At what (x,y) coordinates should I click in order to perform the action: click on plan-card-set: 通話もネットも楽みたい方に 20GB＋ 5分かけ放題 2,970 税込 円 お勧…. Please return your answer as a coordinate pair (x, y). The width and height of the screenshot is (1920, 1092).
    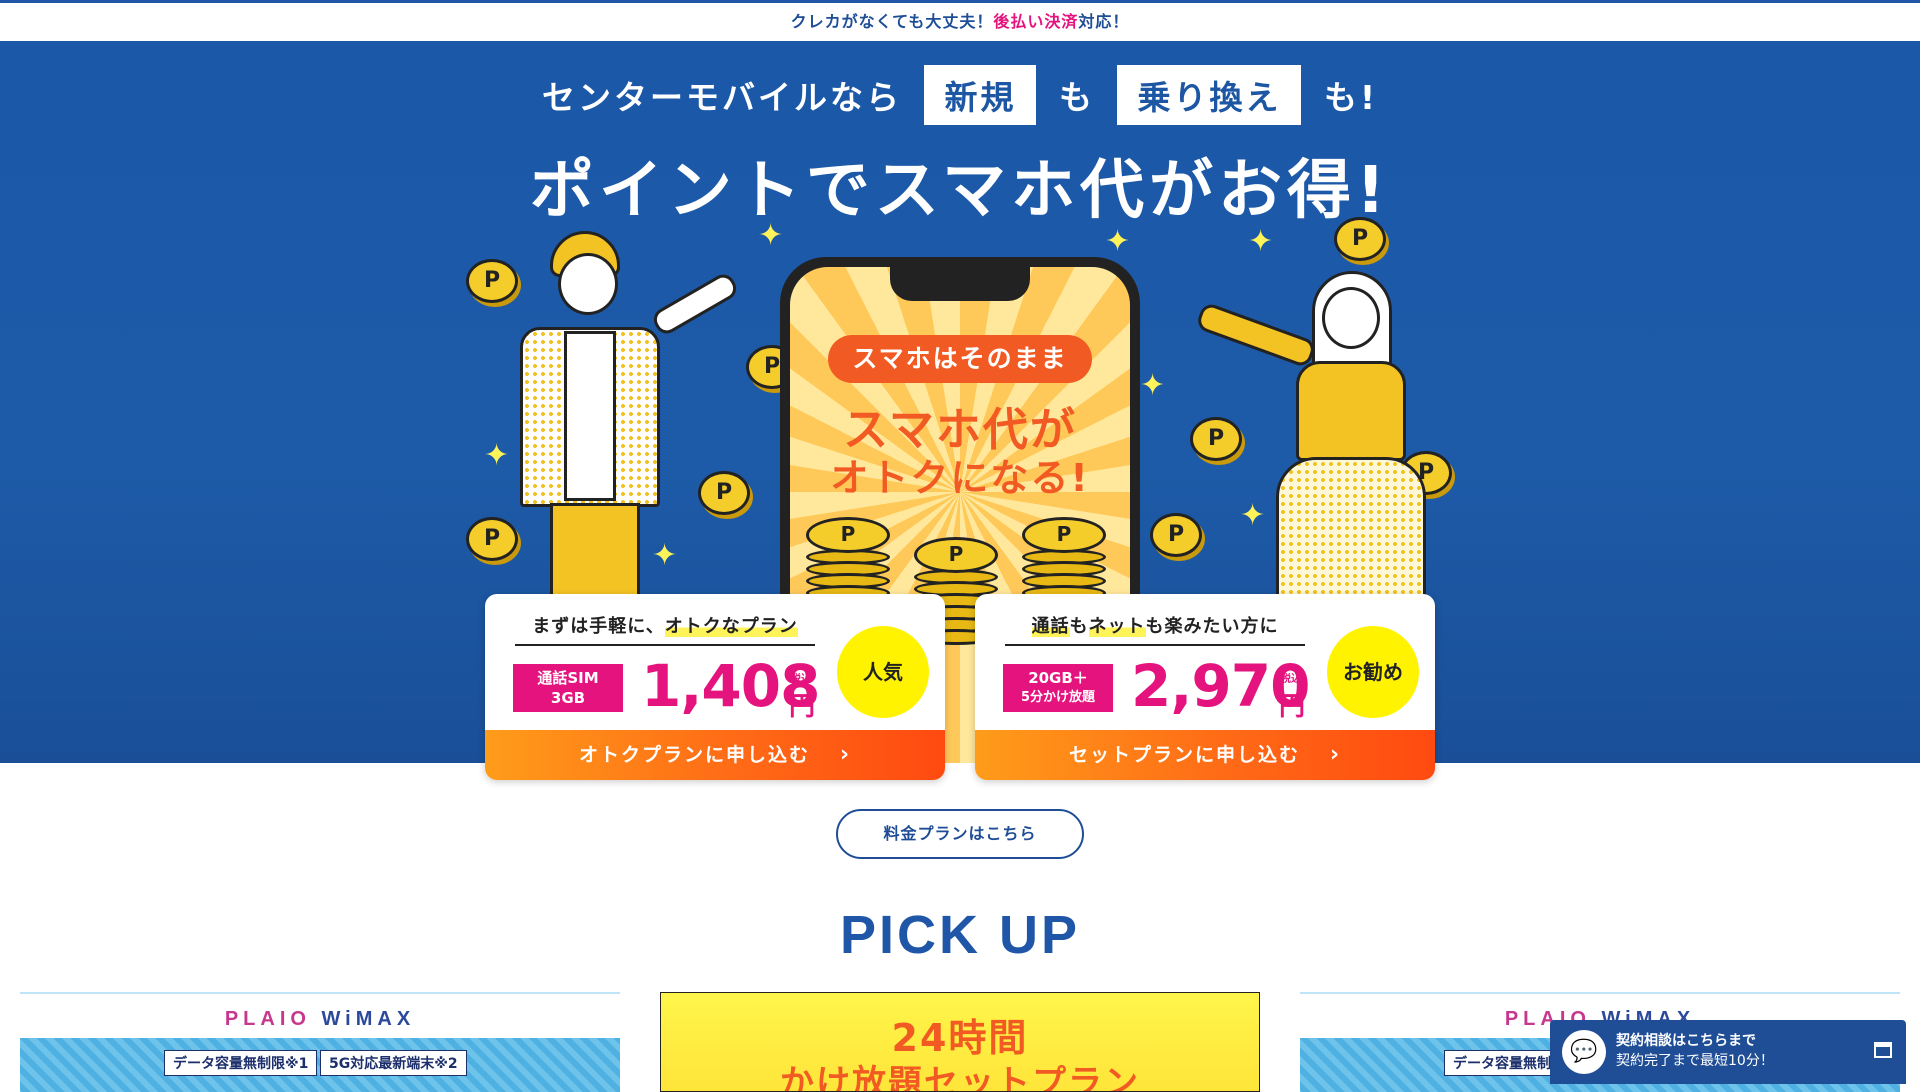
    Looking at the image, I should click on (1205, 687).